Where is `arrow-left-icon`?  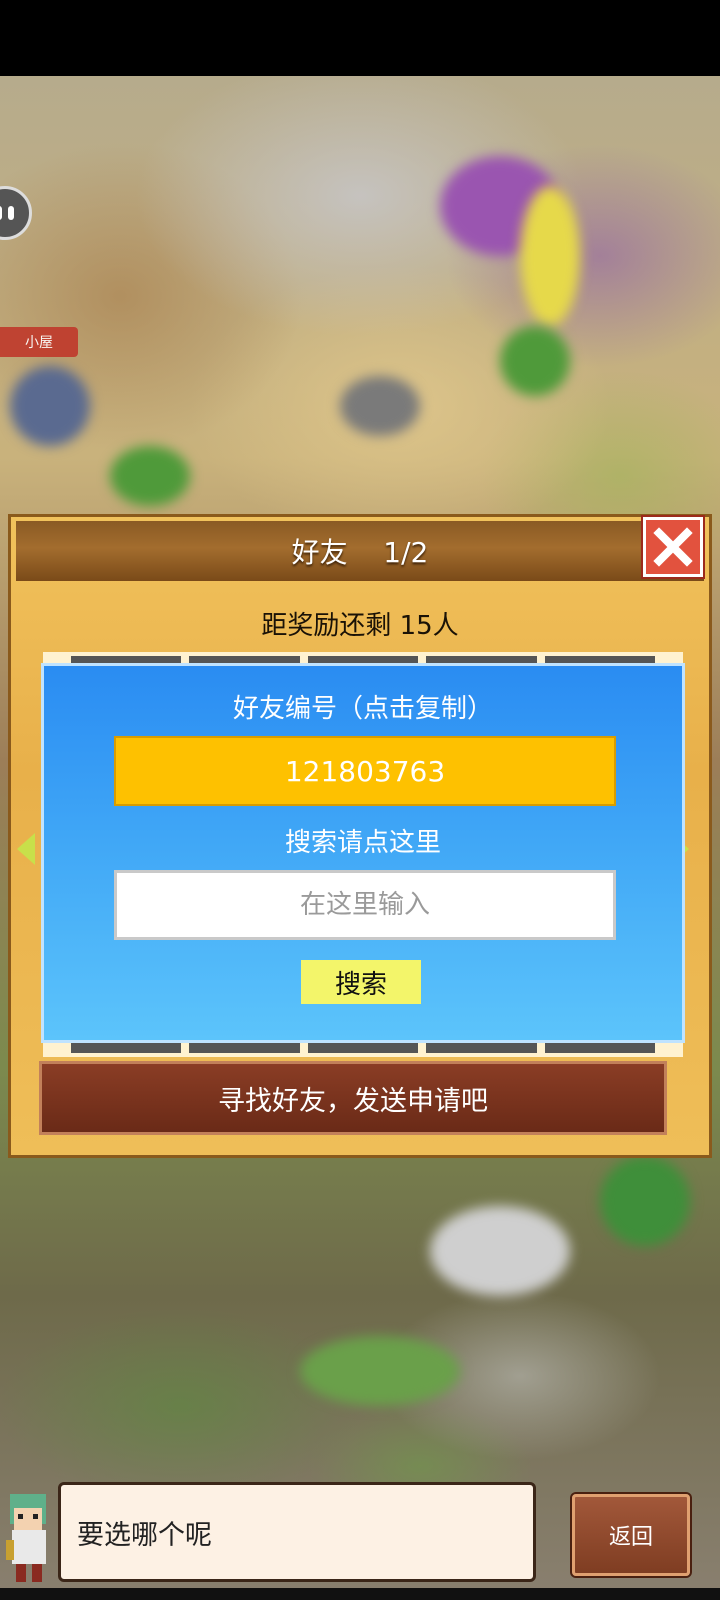 arrow-left-icon is located at coordinates (26, 849).